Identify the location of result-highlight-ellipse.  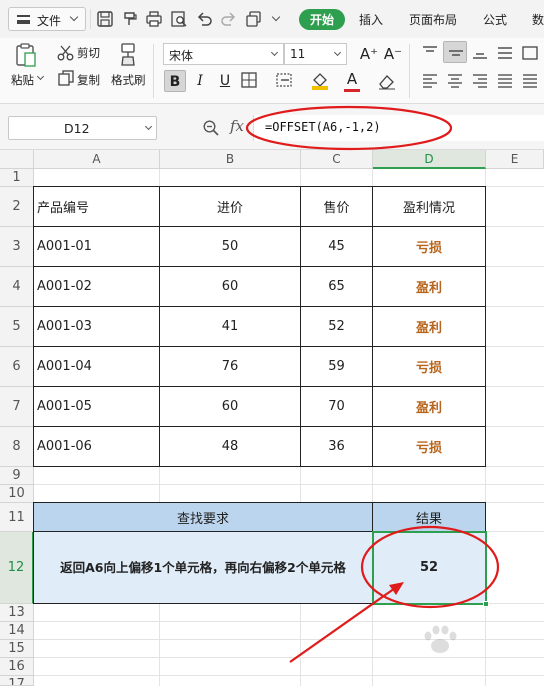
(430, 567).